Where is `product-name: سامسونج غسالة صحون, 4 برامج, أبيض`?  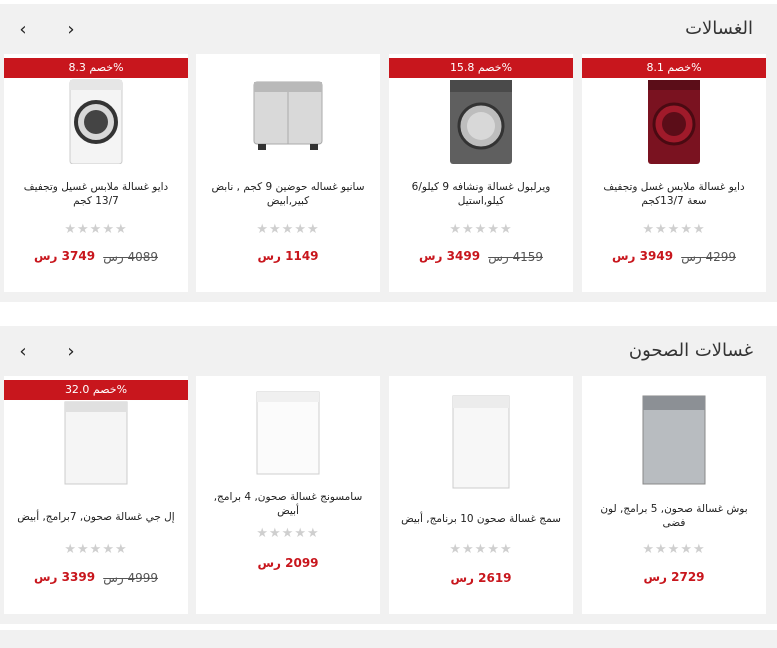 product-name: سامسونج غسالة صحون, 4 برامج, أبيض is located at coordinates (288, 504).